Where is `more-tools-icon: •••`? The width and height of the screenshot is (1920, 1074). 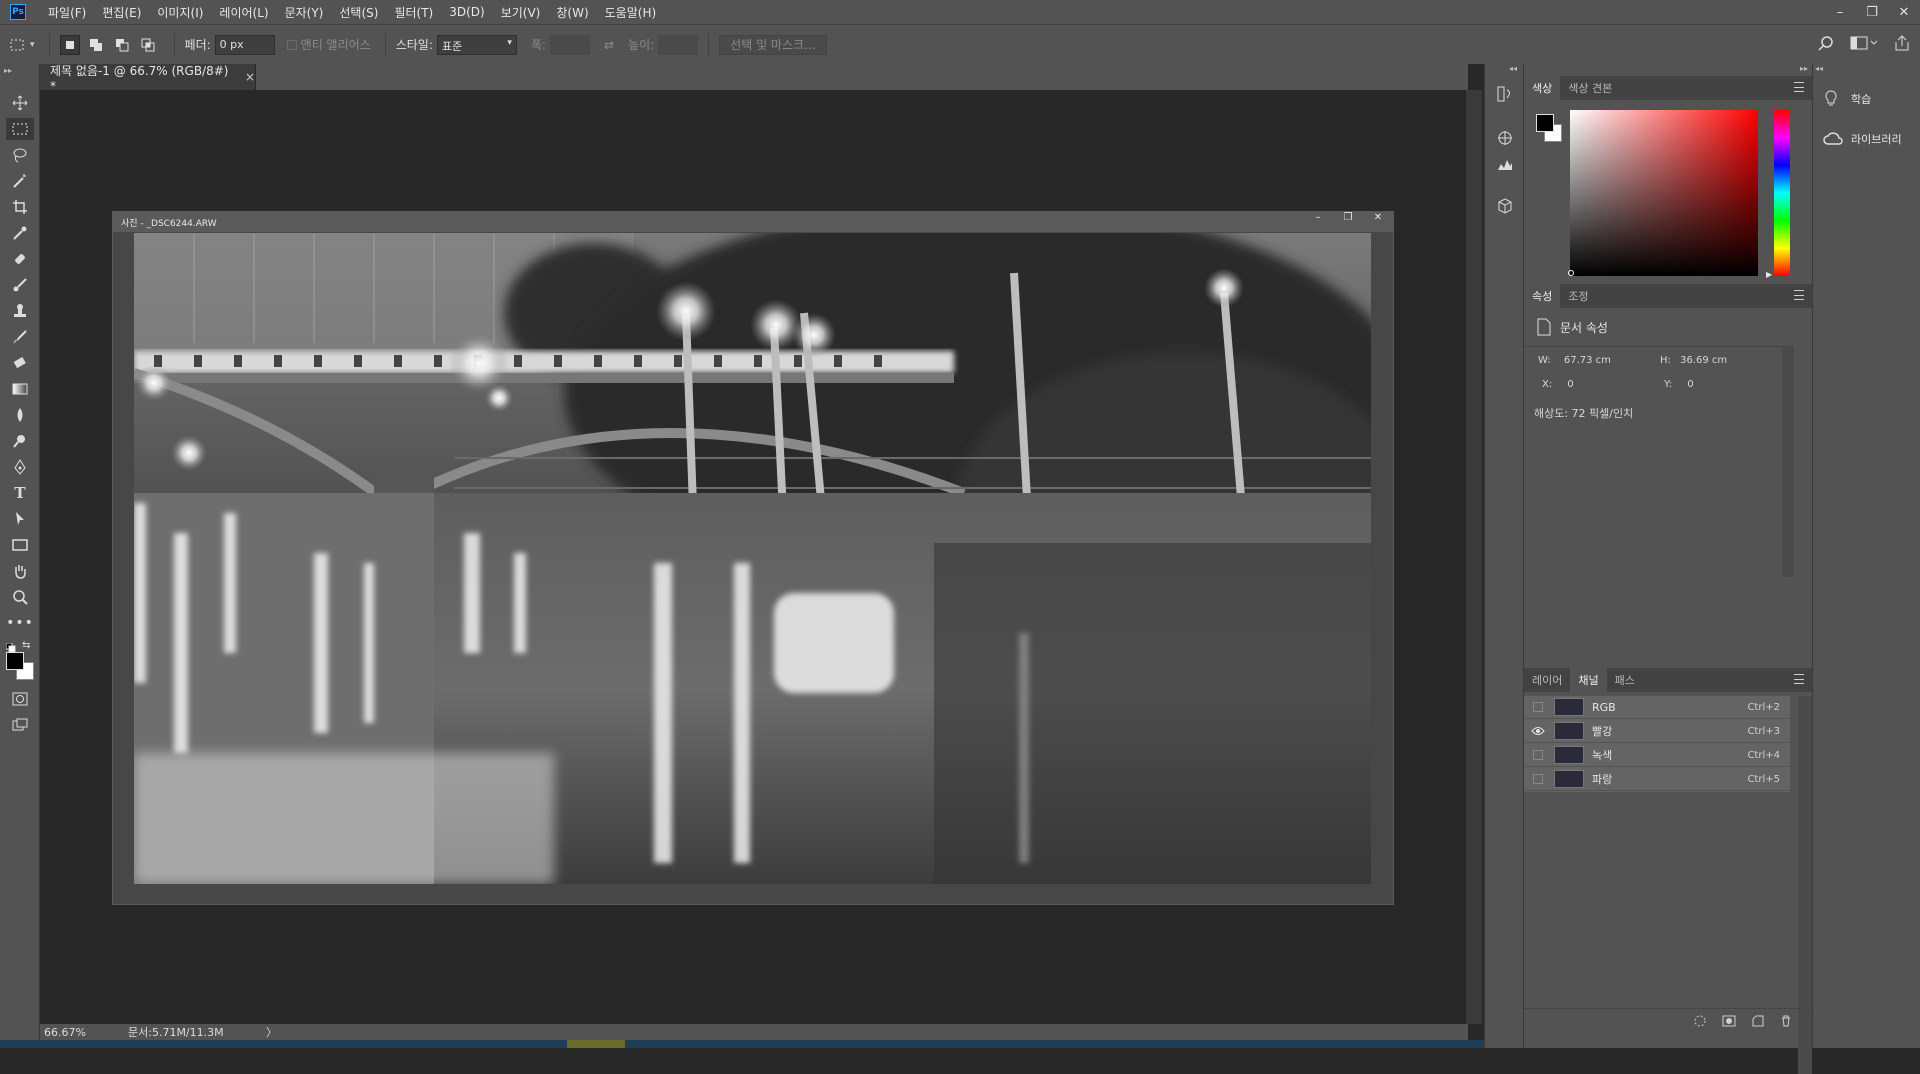 more-tools-icon: ••• is located at coordinates (20, 623).